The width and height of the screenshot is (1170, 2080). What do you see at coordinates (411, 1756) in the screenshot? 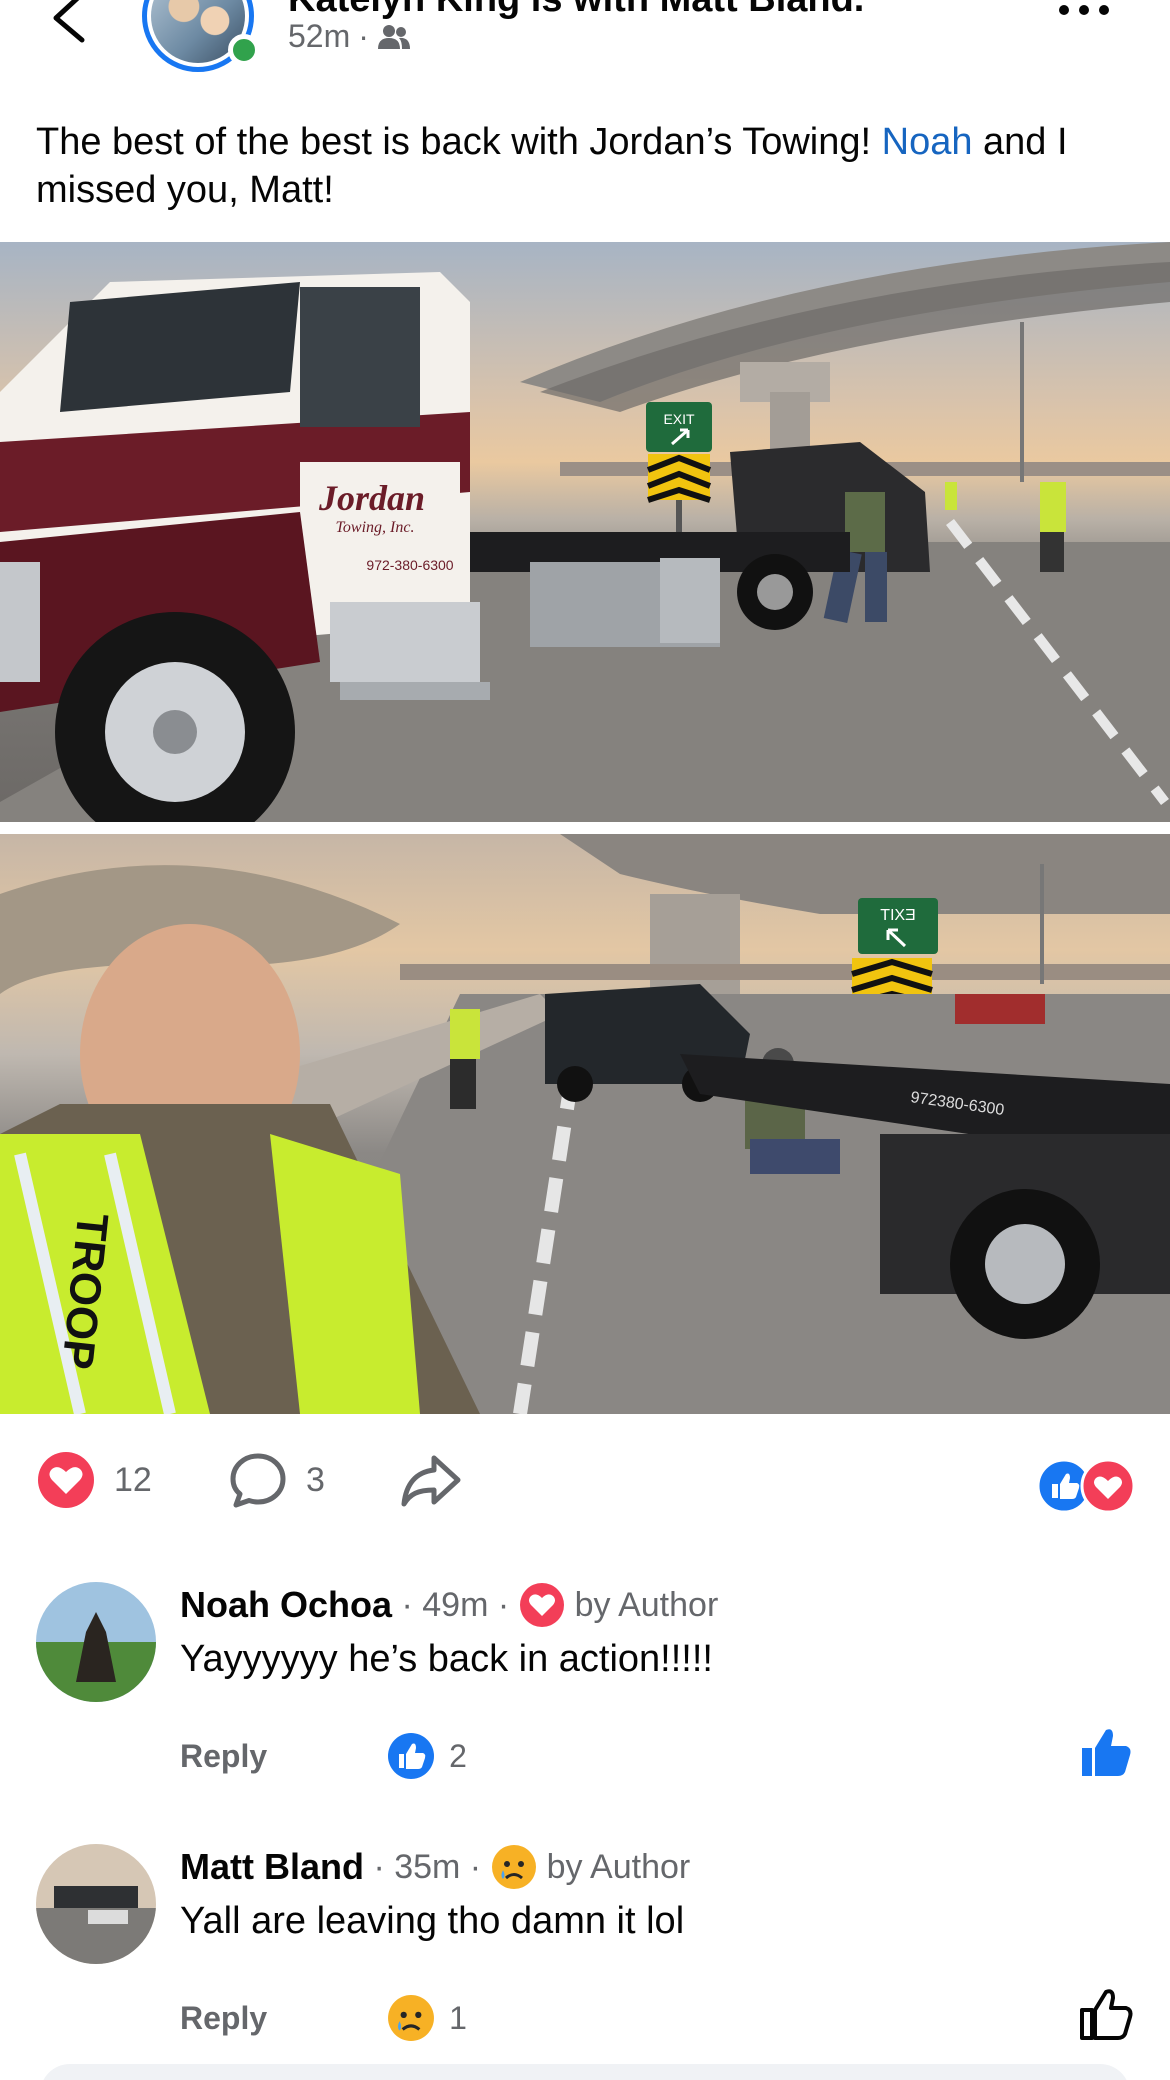
I see `like-reaction-icon` at bounding box center [411, 1756].